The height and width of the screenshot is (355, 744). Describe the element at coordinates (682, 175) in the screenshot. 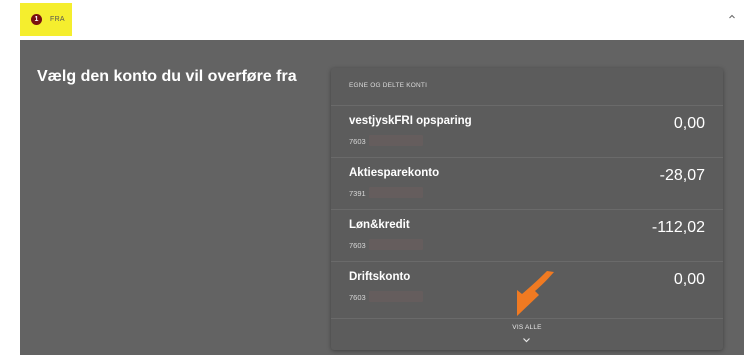

I see `account-balance: -28,07` at that location.